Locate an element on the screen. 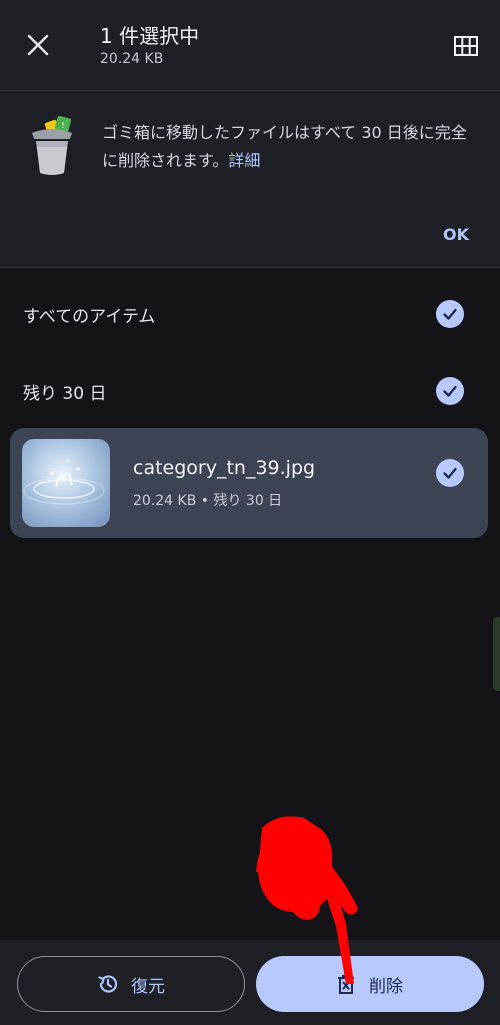 This screenshot has height=1025, width=500. details-link: 詳細 is located at coordinates (244, 160).